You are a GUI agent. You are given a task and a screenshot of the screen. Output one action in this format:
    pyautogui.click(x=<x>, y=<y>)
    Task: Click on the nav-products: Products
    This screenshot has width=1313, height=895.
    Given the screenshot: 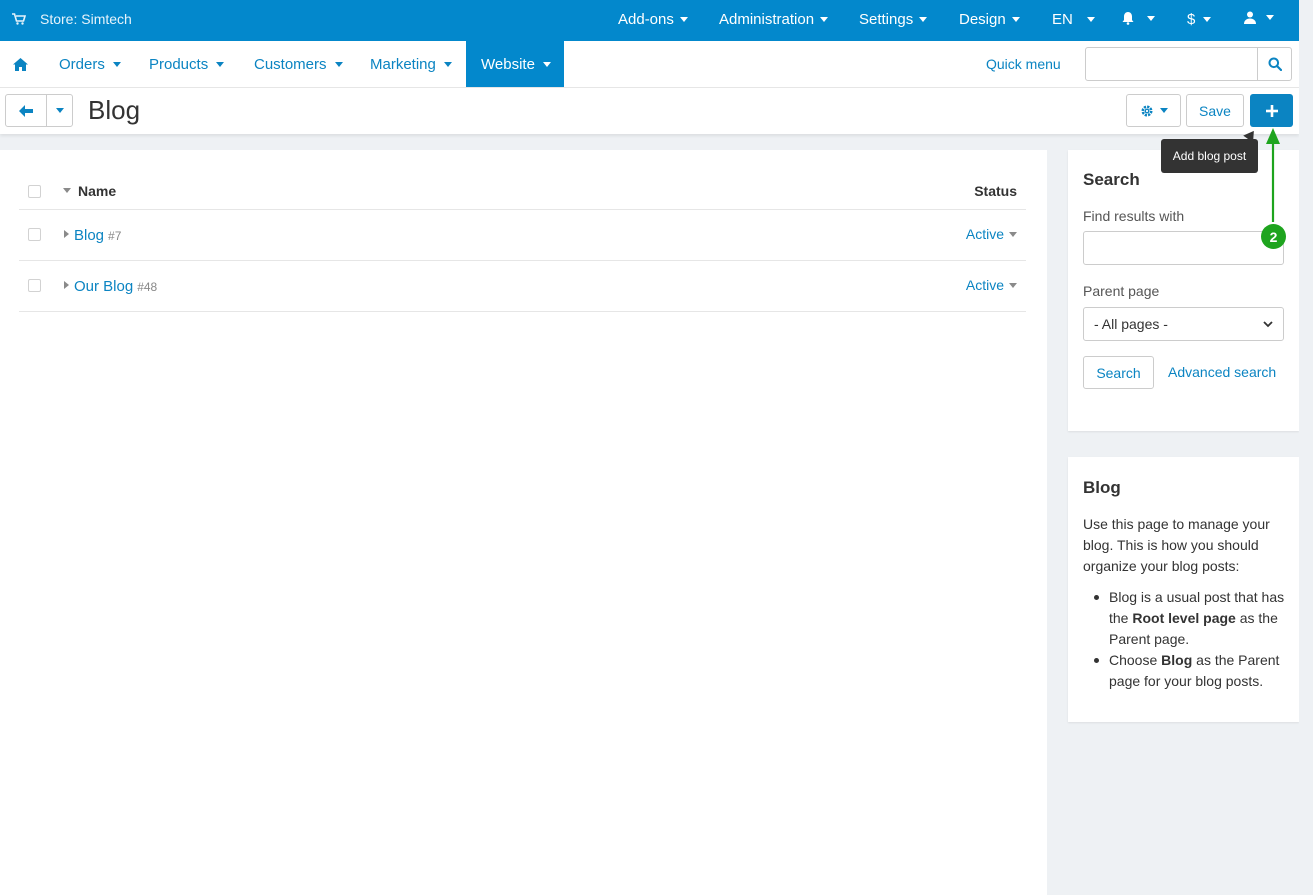 What is the action you would take?
    pyautogui.click(x=186, y=64)
    